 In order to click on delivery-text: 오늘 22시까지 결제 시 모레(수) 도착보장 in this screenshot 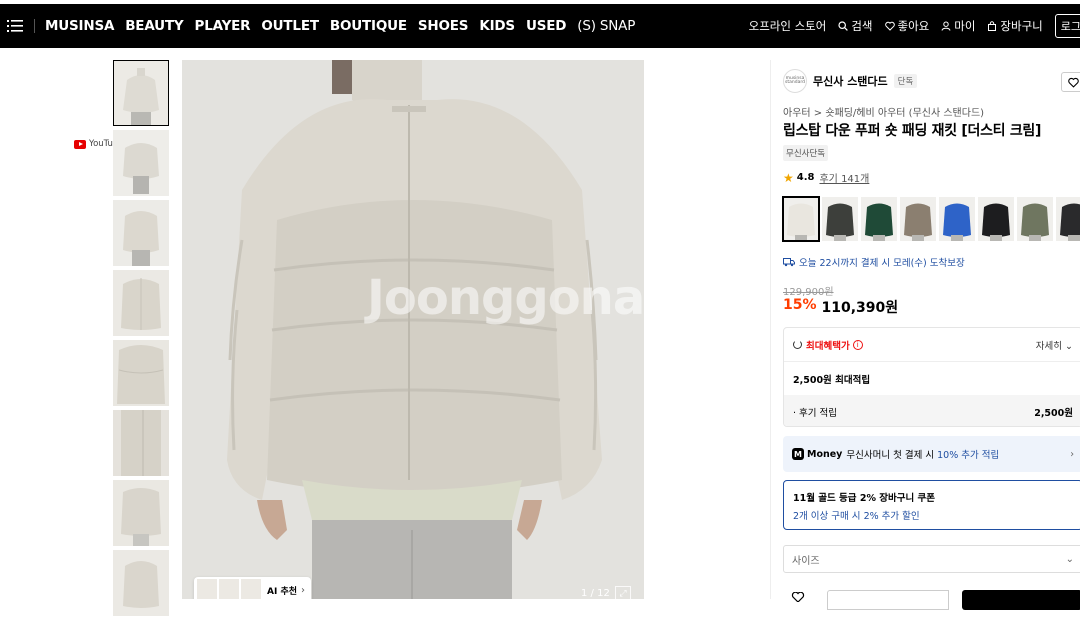, I will do `click(882, 263)`.